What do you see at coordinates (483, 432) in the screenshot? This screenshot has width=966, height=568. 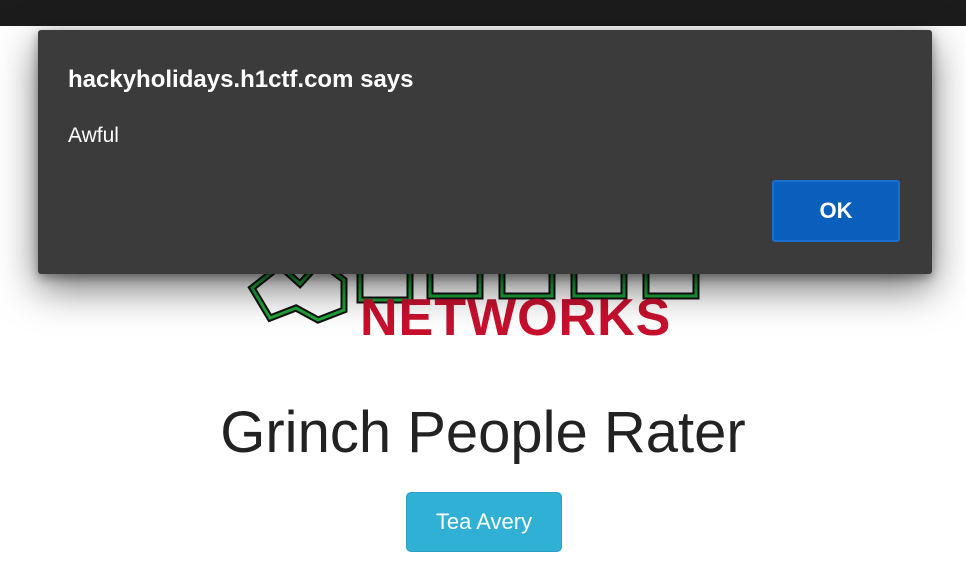 I see `page-title: Grinch People Rater` at bounding box center [483, 432].